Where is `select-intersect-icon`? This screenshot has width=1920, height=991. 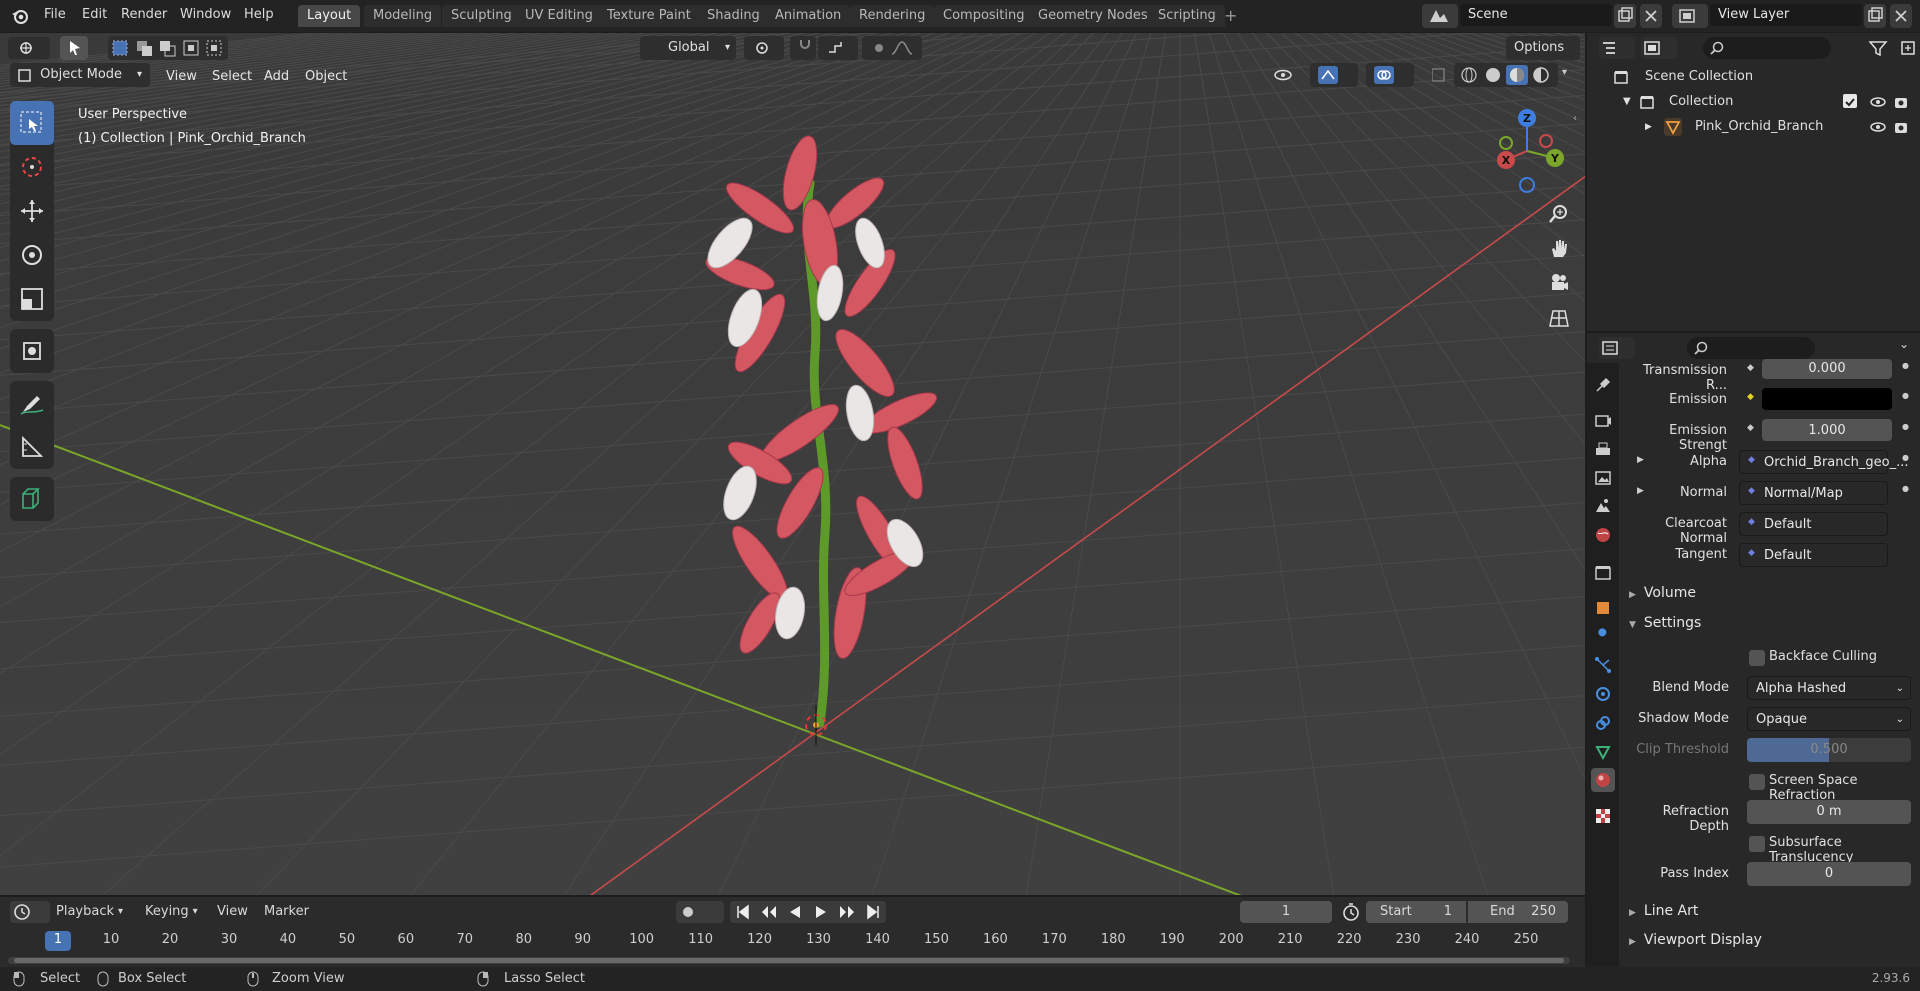
select-intersect-icon is located at coordinates (215, 48).